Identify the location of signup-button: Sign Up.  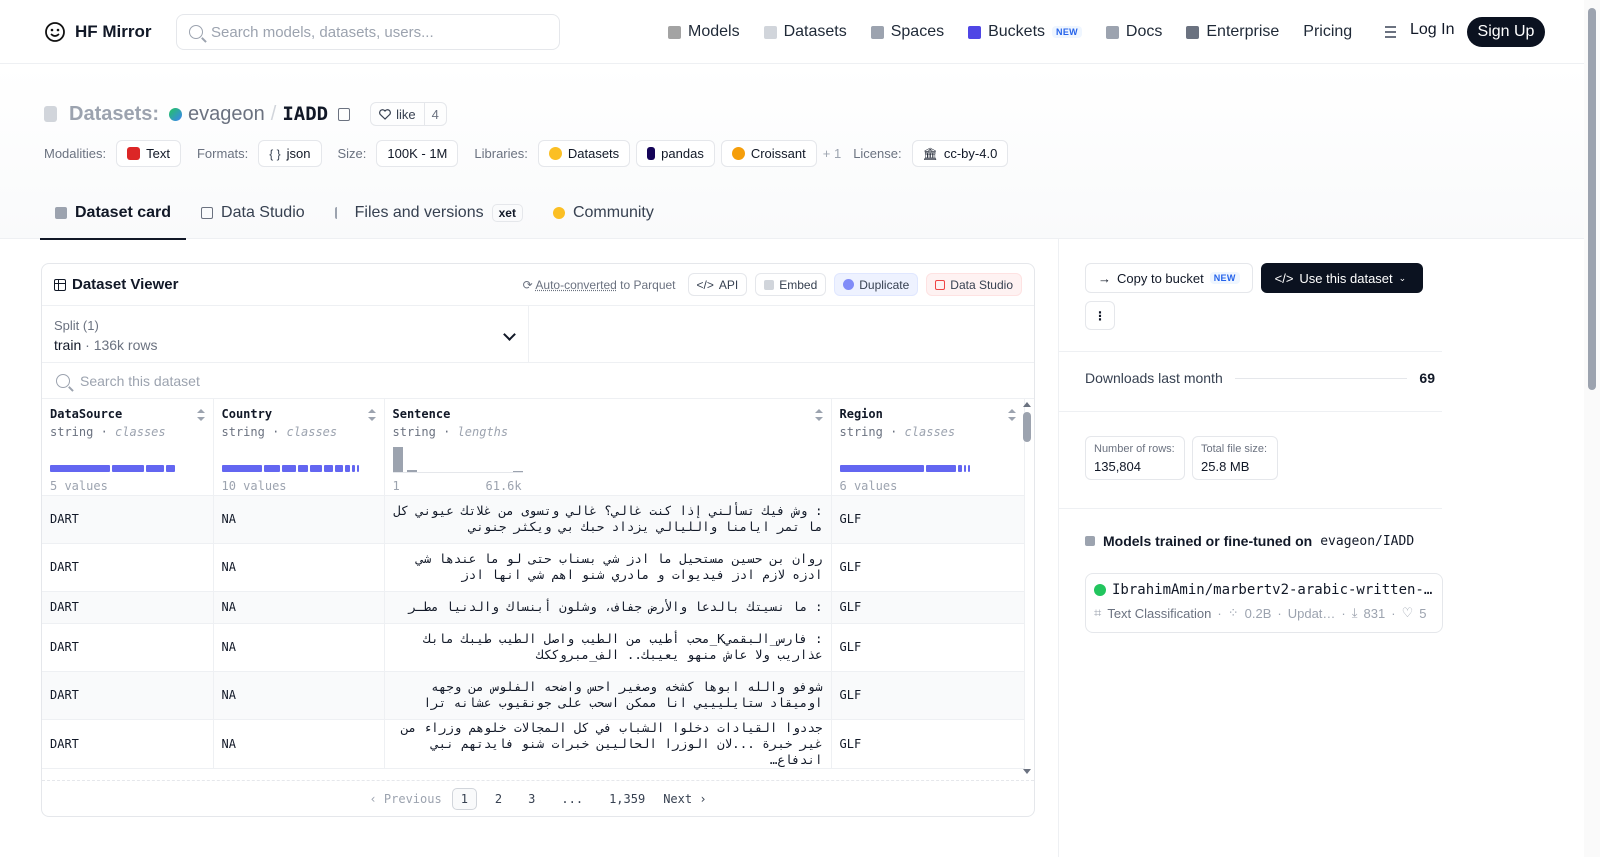
(1506, 32).